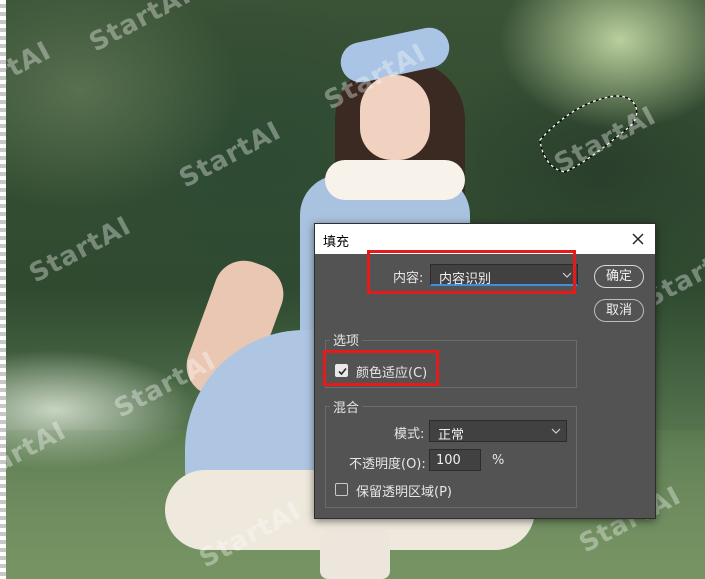  What do you see at coordinates (346, 339) in the screenshot?
I see `options-group-title: 选项` at bounding box center [346, 339].